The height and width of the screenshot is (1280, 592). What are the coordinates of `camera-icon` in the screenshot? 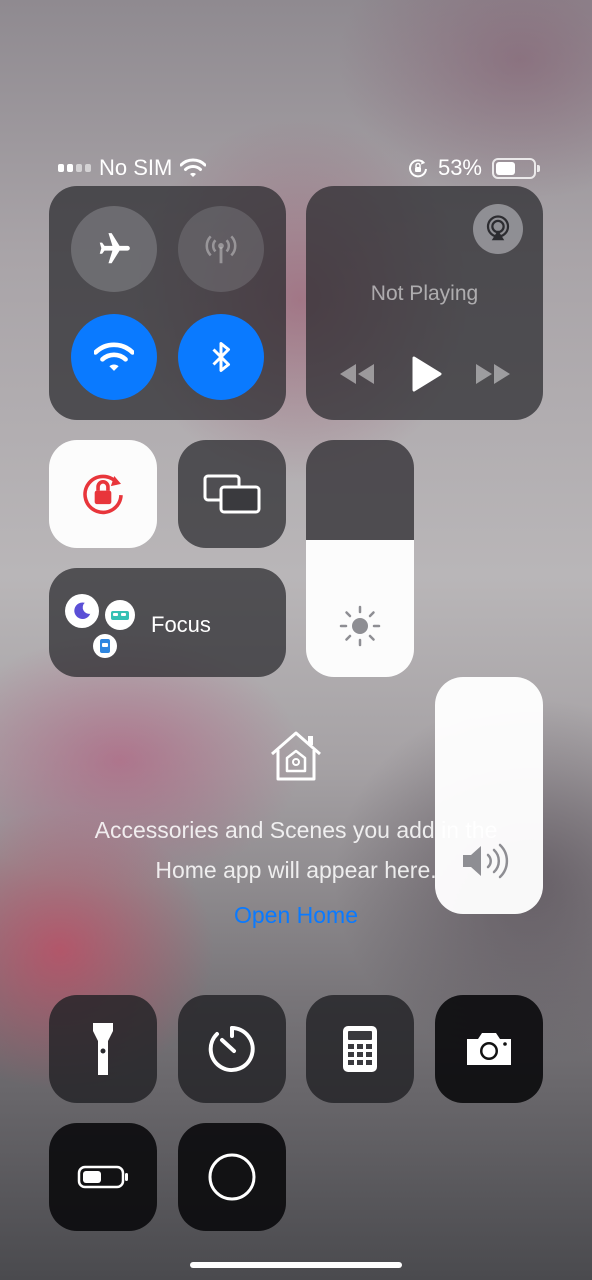 It's located at (489, 1049).